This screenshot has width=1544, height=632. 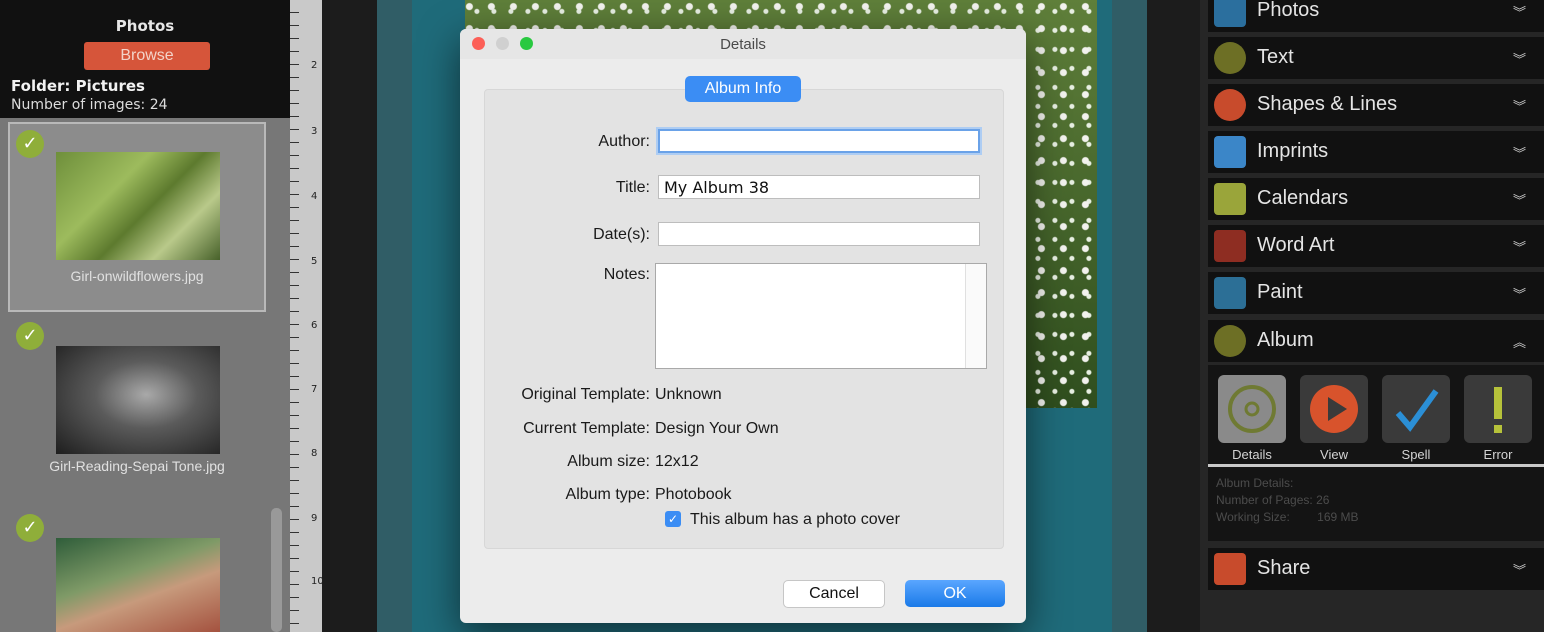 I want to click on photo-caption: Girl-Reading-Sepai Tone.jpg, so click(x=137, y=466).